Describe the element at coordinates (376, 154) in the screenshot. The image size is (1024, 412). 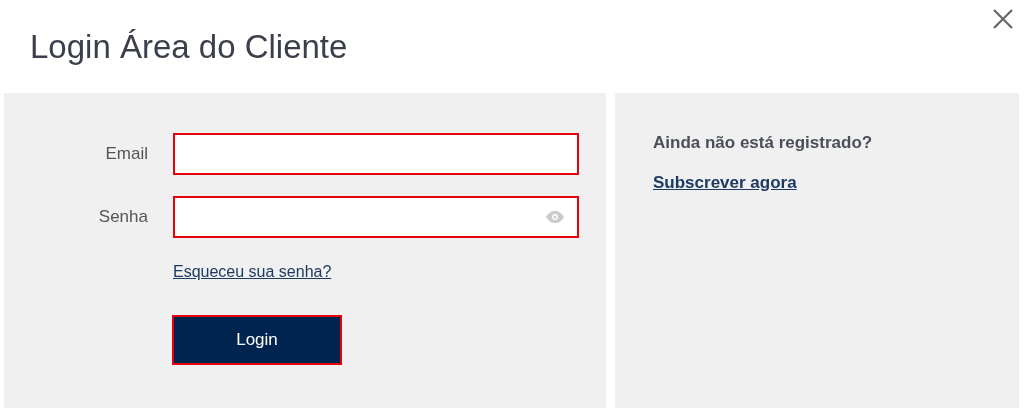
I see `email-field` at that location.